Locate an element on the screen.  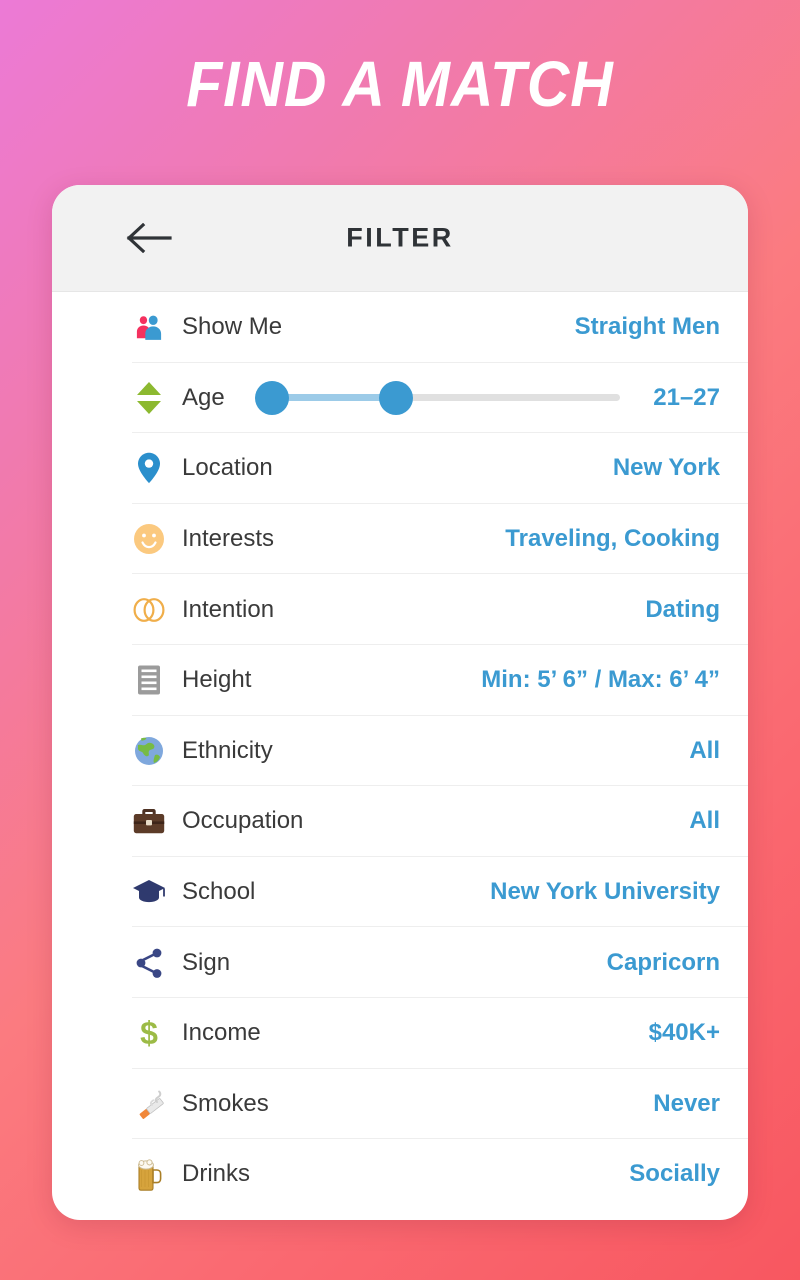
map-pin-icon is located at coordinates (149, 468).